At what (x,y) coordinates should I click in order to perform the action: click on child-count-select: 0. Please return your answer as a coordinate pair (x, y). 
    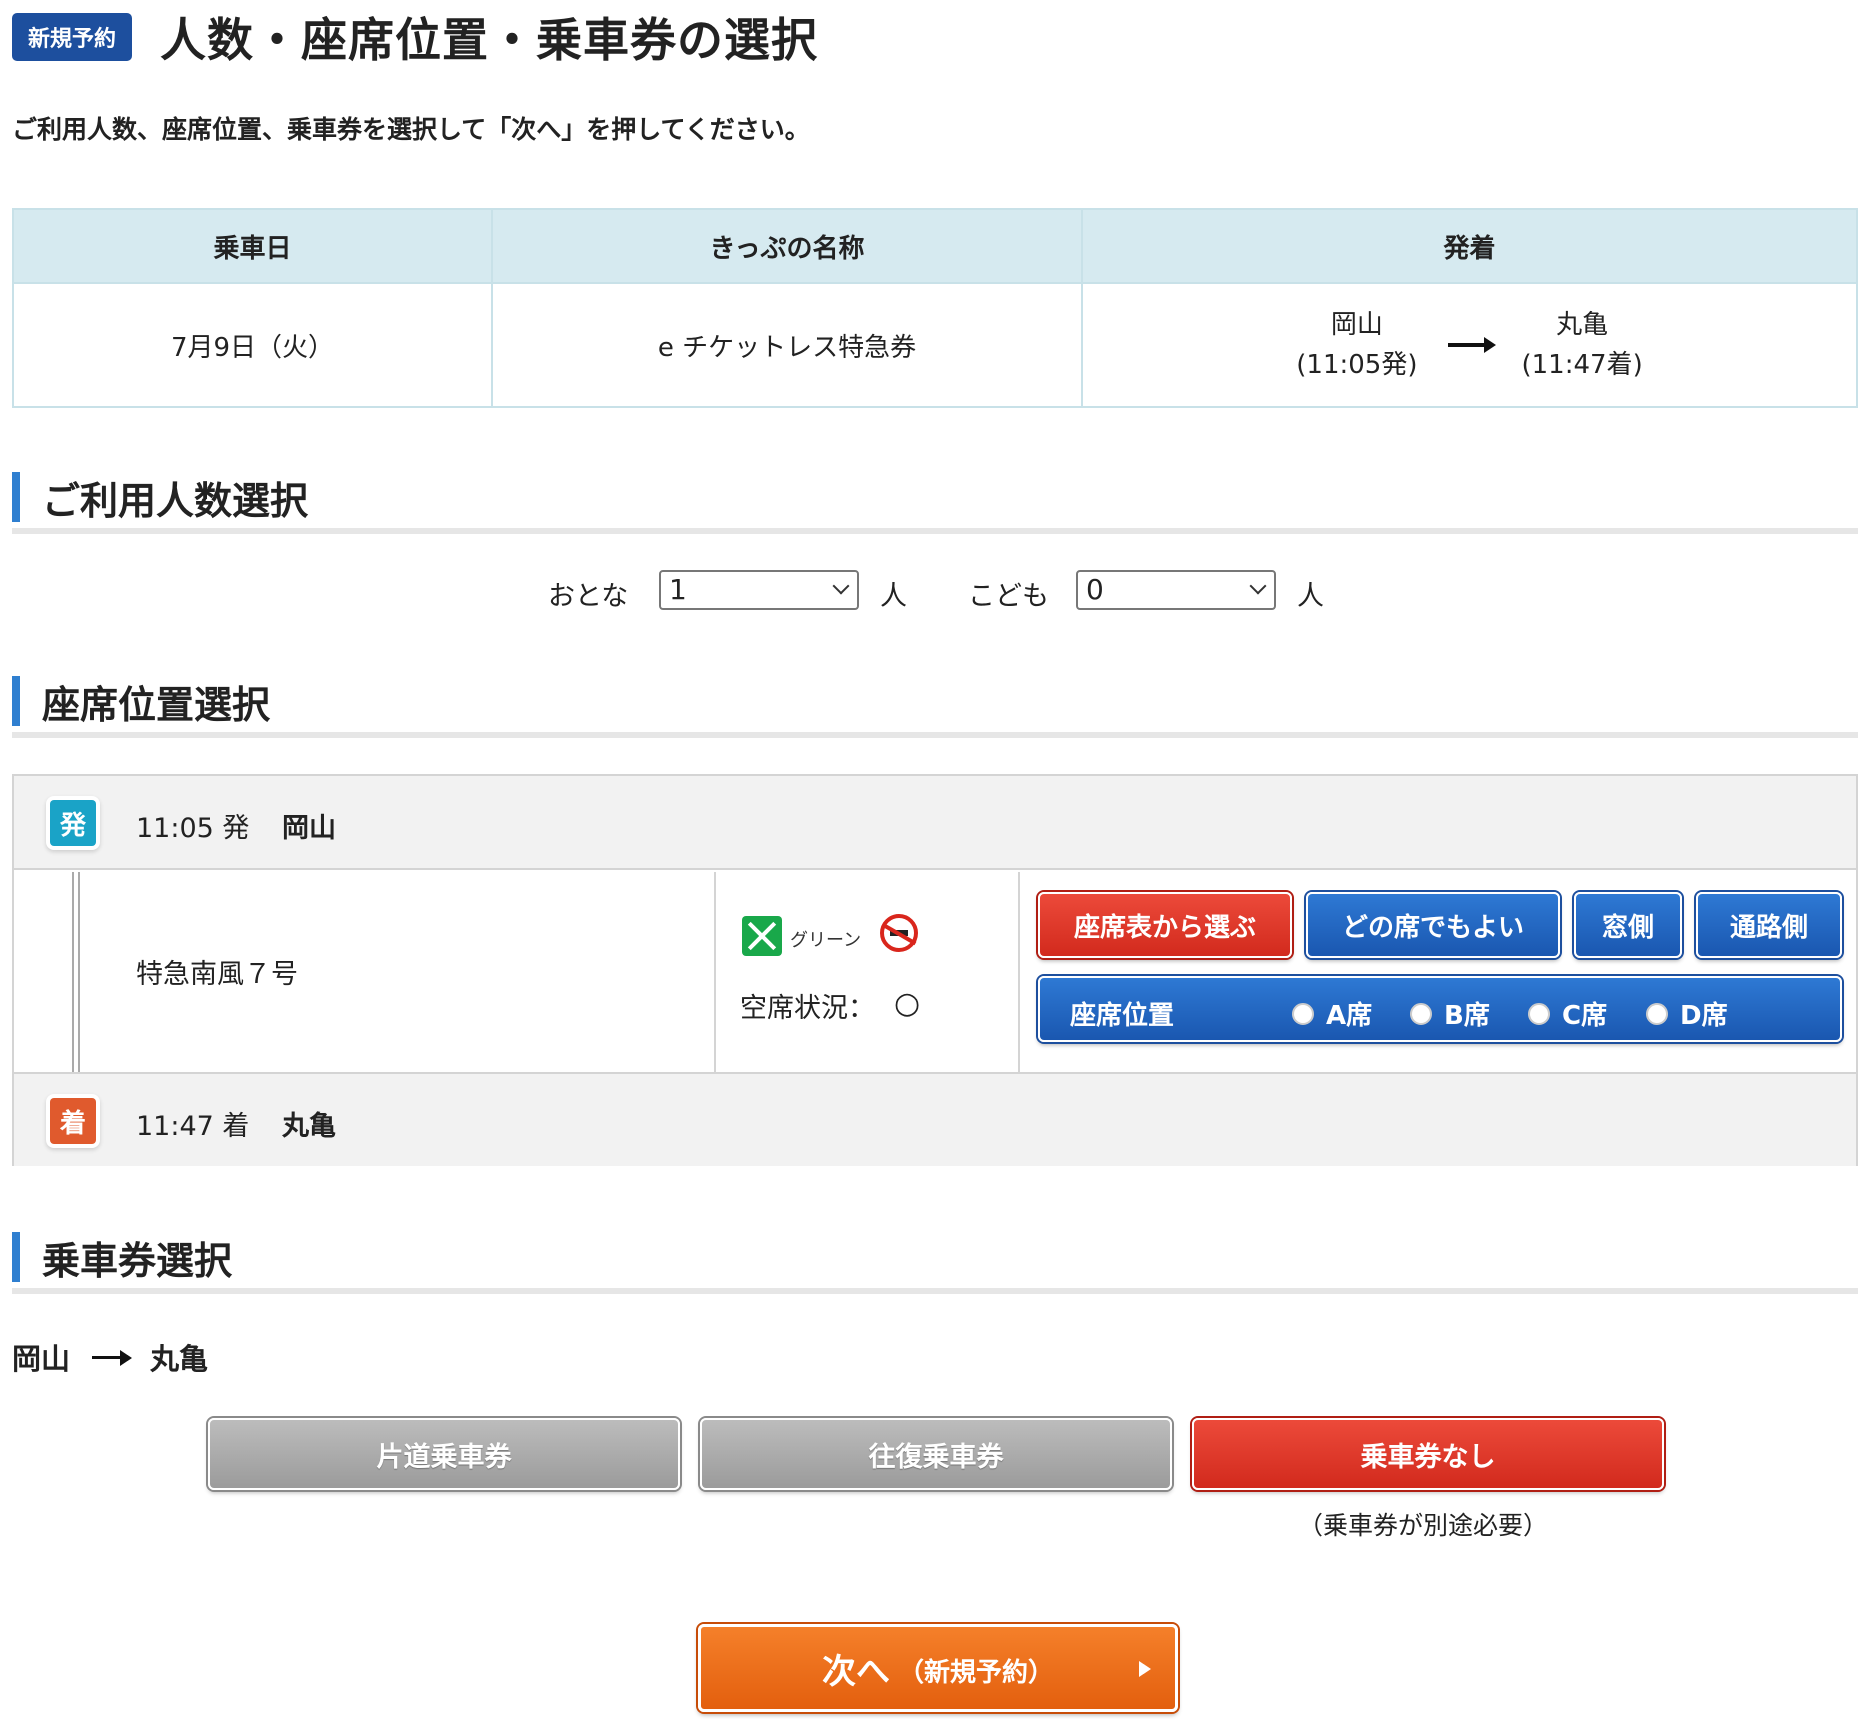
    Looking at the image, I should click on (1176, 590).